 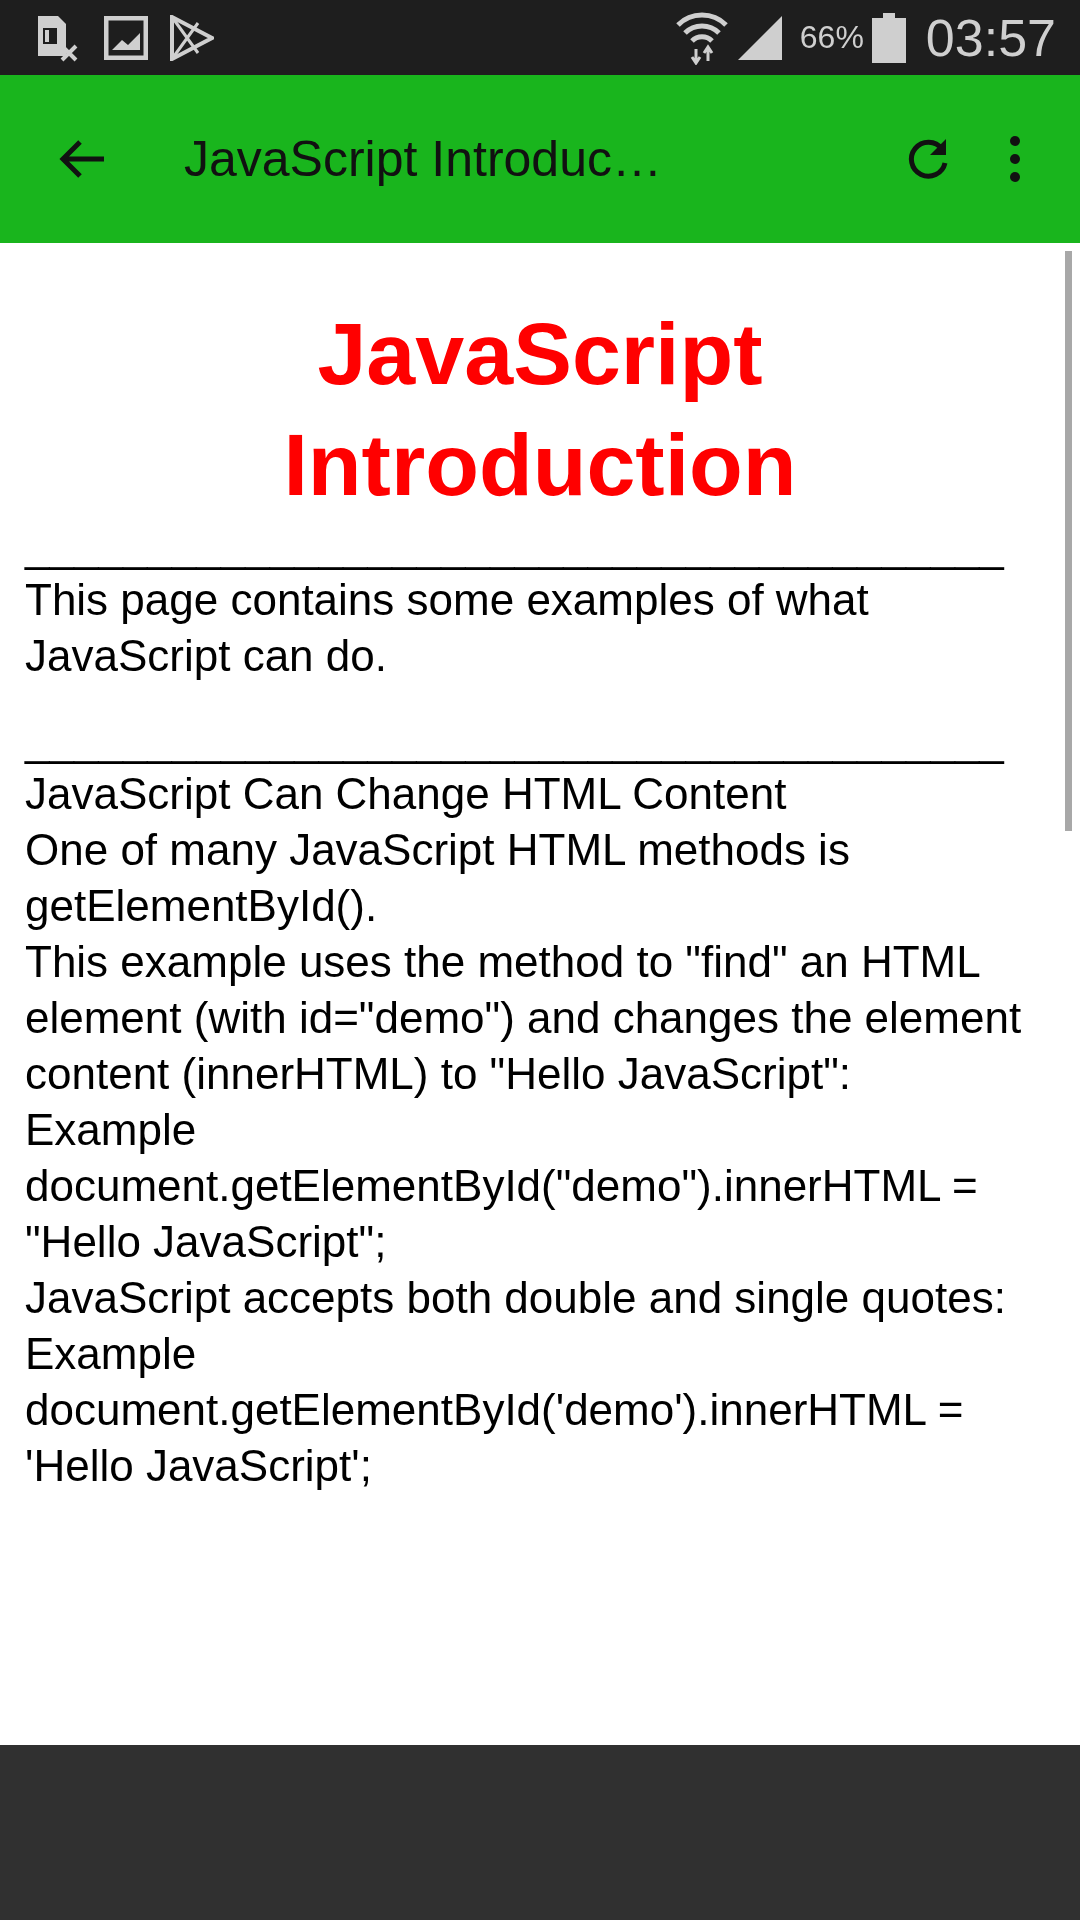 I want to click on back-arrow-icon, so click(x=82, y=159).